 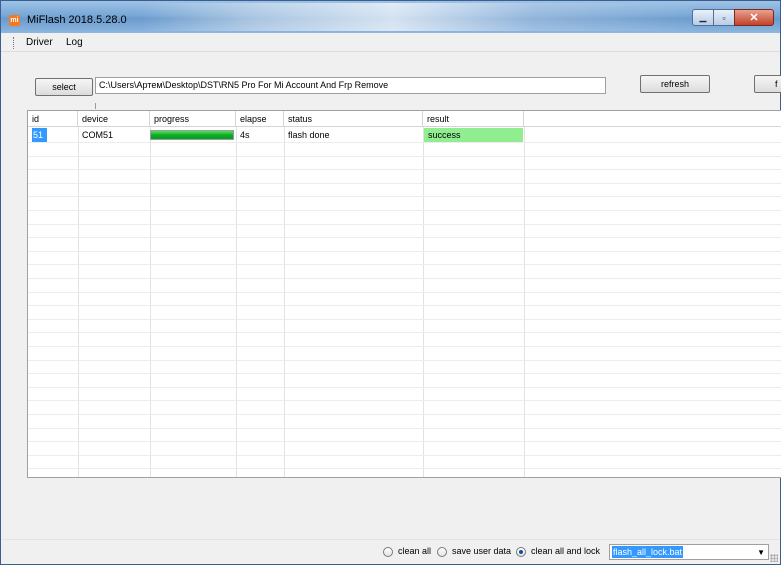 I want to click on row-result-cell: success, so click(x=473, y=135).